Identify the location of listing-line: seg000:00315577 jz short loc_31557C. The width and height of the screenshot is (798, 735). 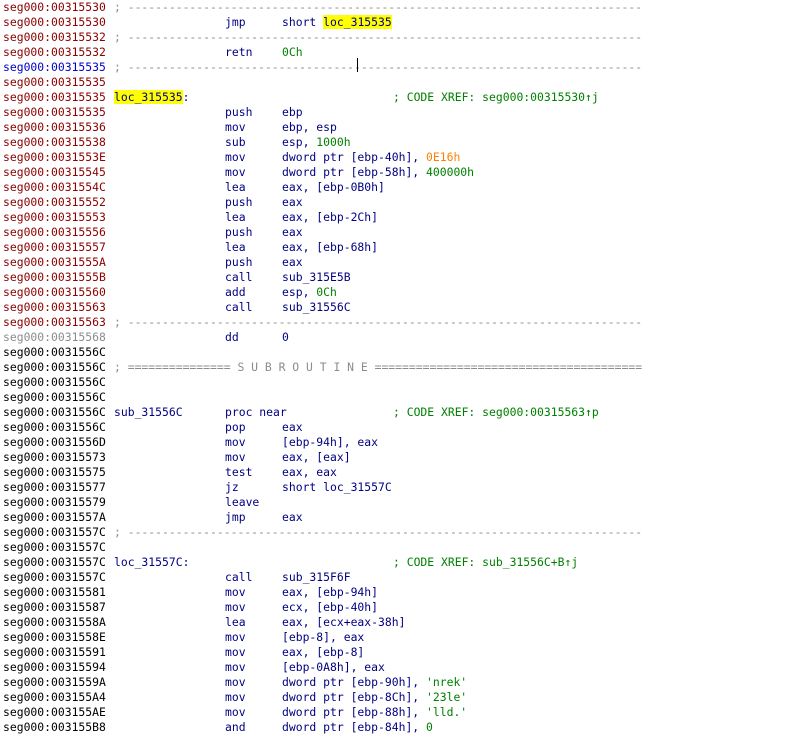
(399, 487).